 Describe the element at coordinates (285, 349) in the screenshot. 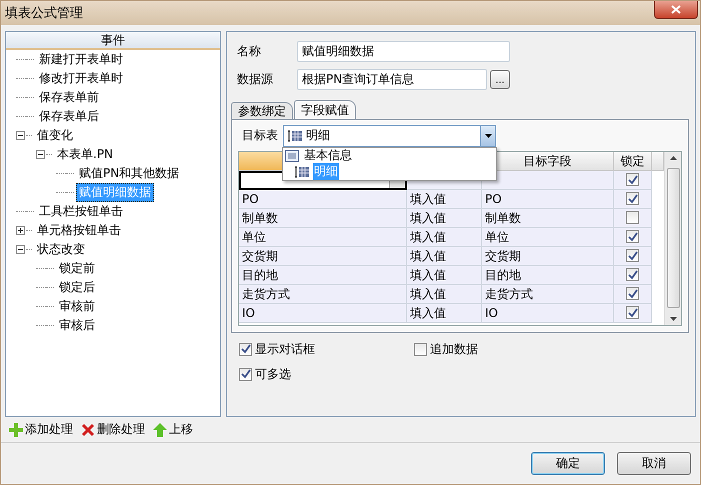

I see `checkbox-label: 显示对话框` at that location.